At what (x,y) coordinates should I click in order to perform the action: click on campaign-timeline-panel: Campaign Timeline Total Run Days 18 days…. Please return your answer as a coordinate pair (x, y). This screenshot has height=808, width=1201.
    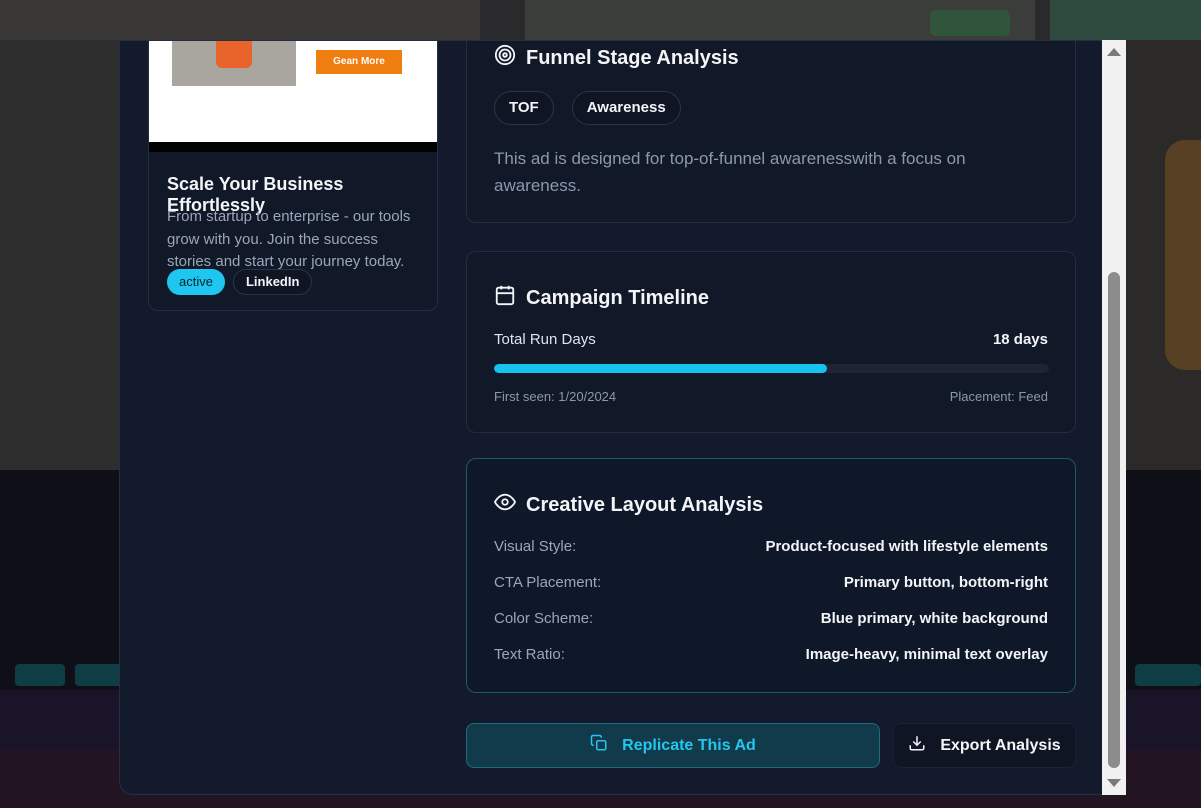
    Looking at the image, I should click on (771, 342).